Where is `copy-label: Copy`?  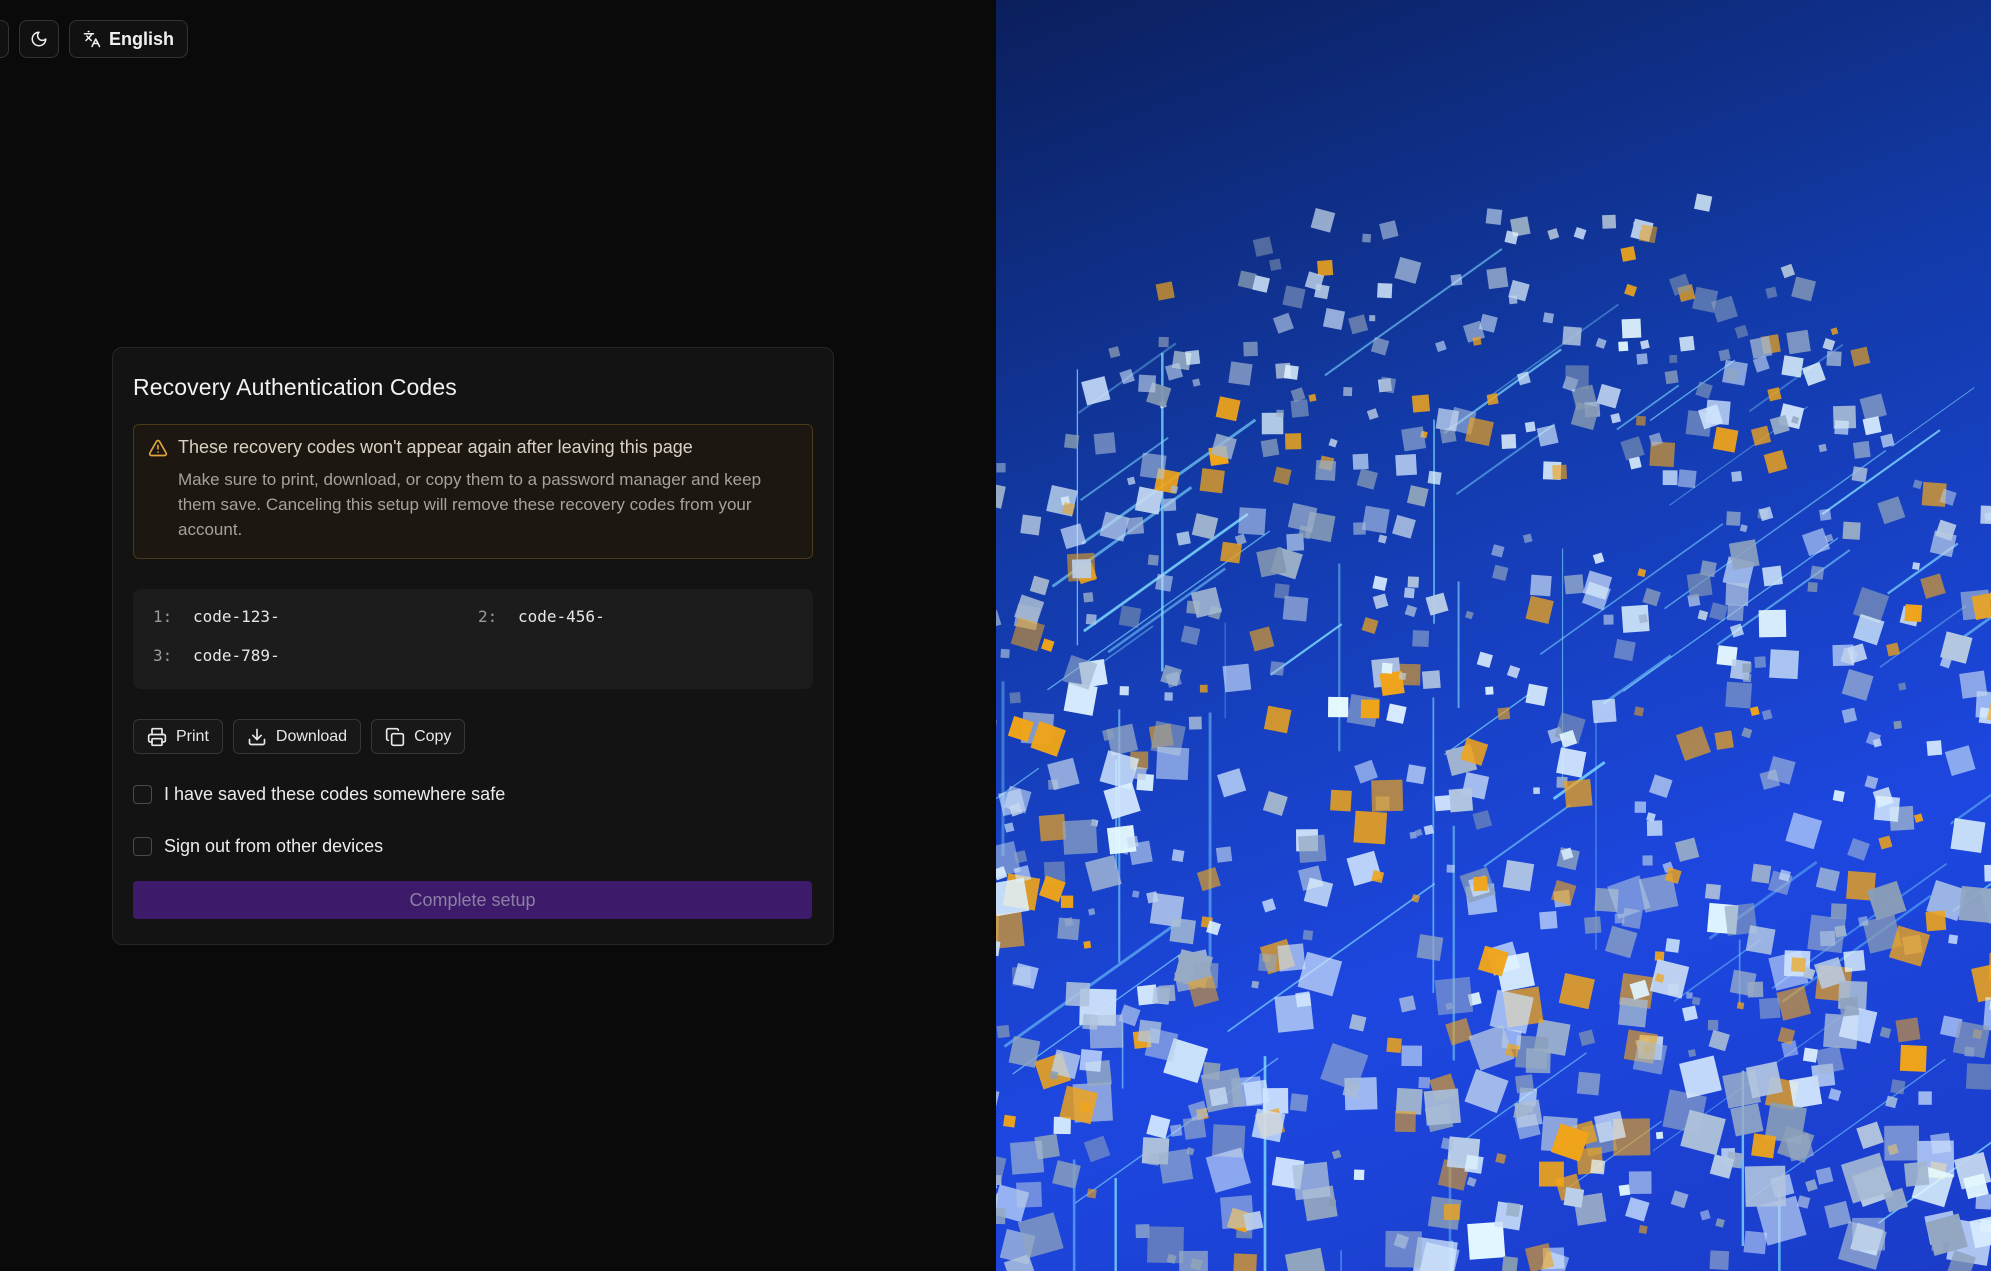 copy-label: Copy is located at coordinates (433, 736).